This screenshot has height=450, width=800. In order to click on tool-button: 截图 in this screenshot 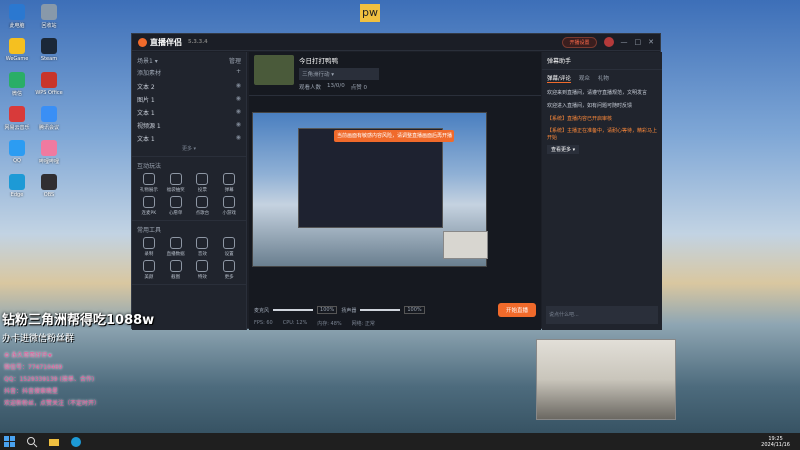, I will do `click(176, 270)`.